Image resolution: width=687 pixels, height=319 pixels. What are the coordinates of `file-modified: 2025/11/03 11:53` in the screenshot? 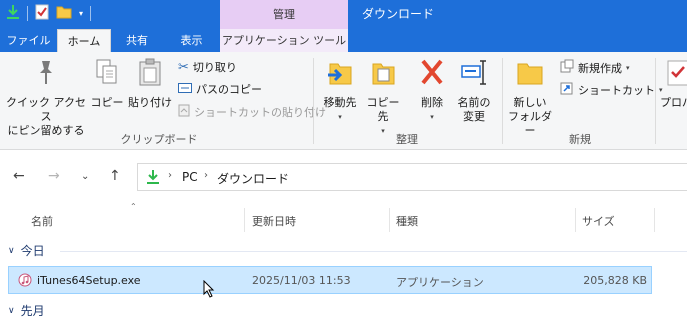 It's located at (301, 280).